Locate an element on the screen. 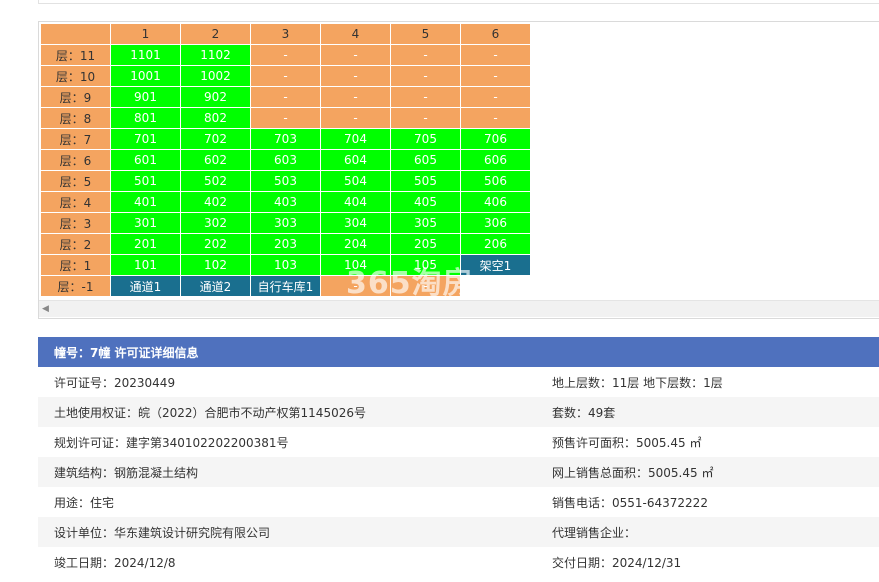  unit-cell: 303 is located at coordinates (286, 223).